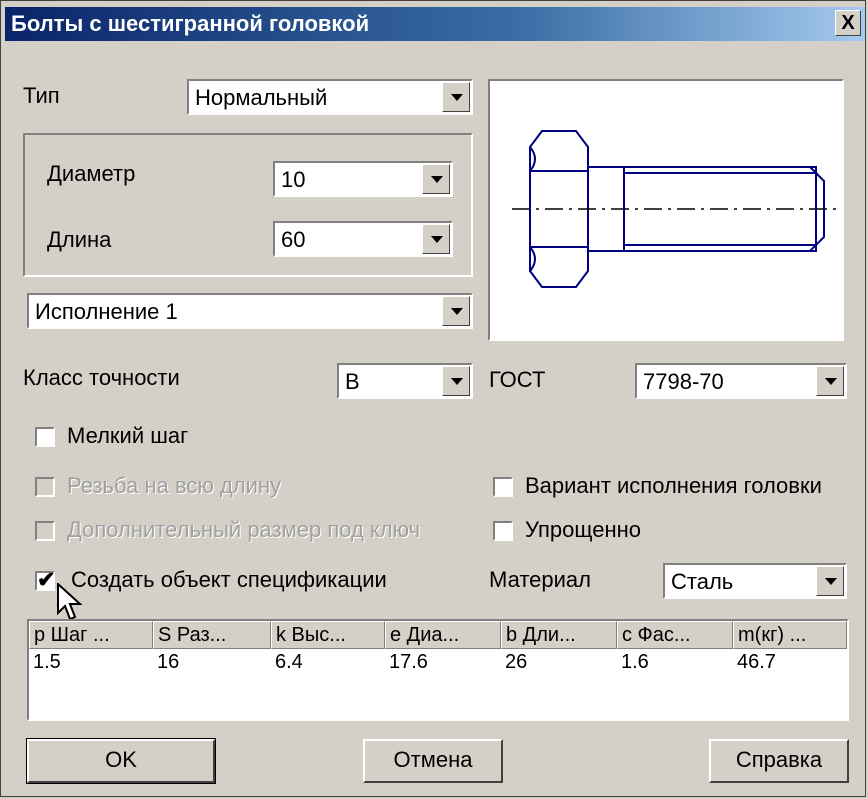 The width and height of the screenshot is (868, 799). What do you see at coordinates (363, 239) in the screenshot?
I see `length-select: 60` at bounding box center [363, 239].